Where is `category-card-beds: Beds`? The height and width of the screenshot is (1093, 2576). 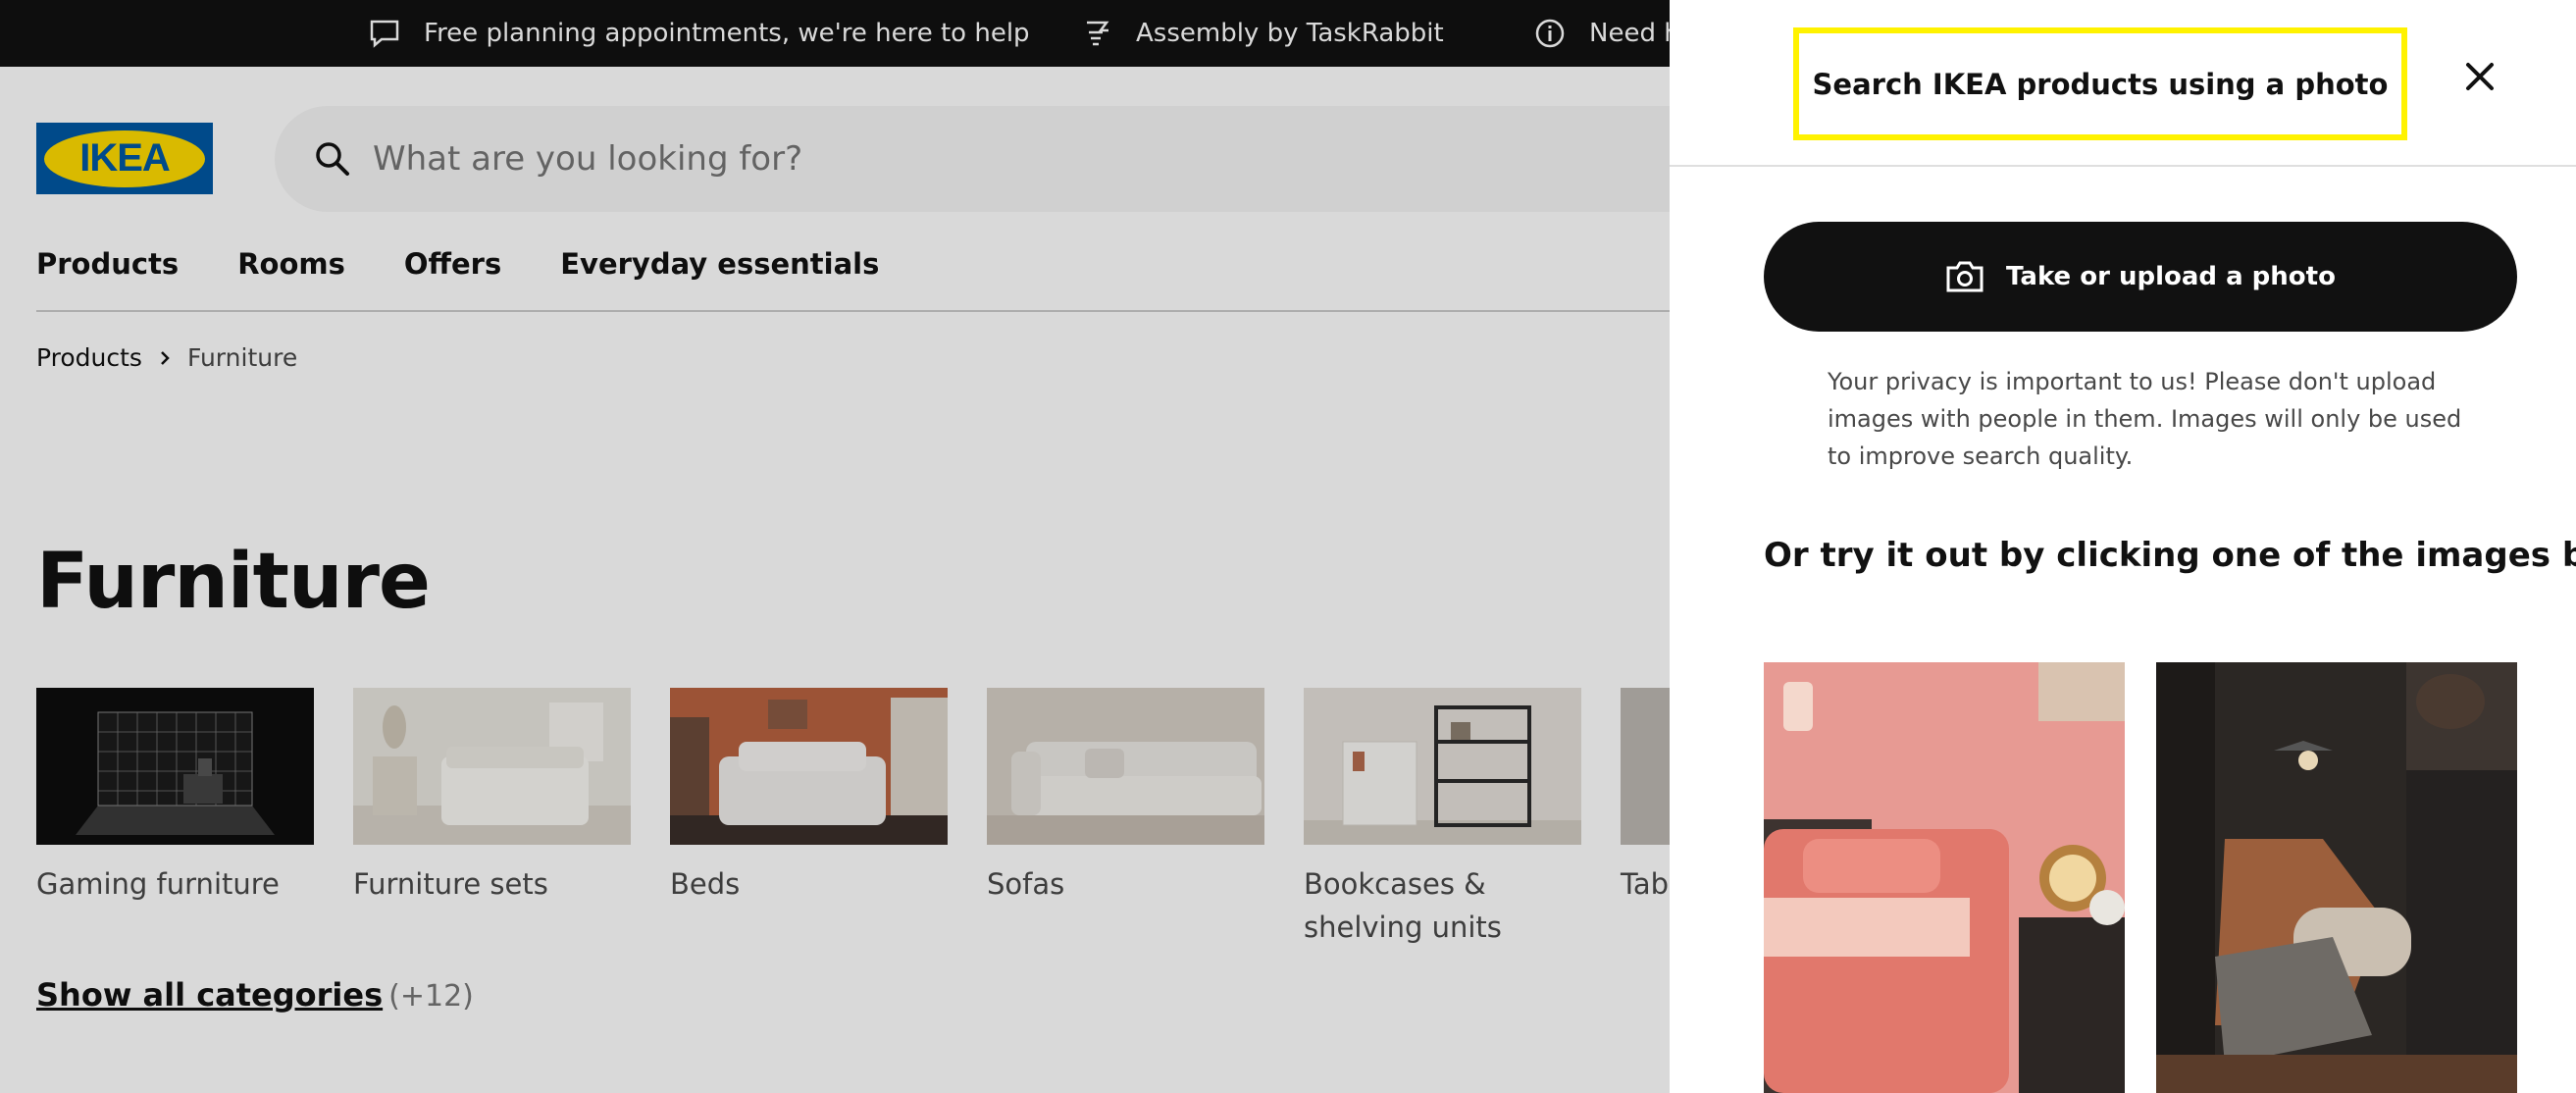 category-card-beds: Beds is located at coordinates (809, 819).